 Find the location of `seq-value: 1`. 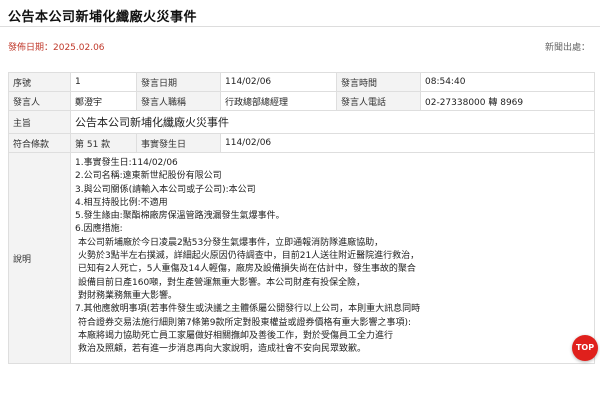

seq-value: 1 is located at coordinates (103, 82).